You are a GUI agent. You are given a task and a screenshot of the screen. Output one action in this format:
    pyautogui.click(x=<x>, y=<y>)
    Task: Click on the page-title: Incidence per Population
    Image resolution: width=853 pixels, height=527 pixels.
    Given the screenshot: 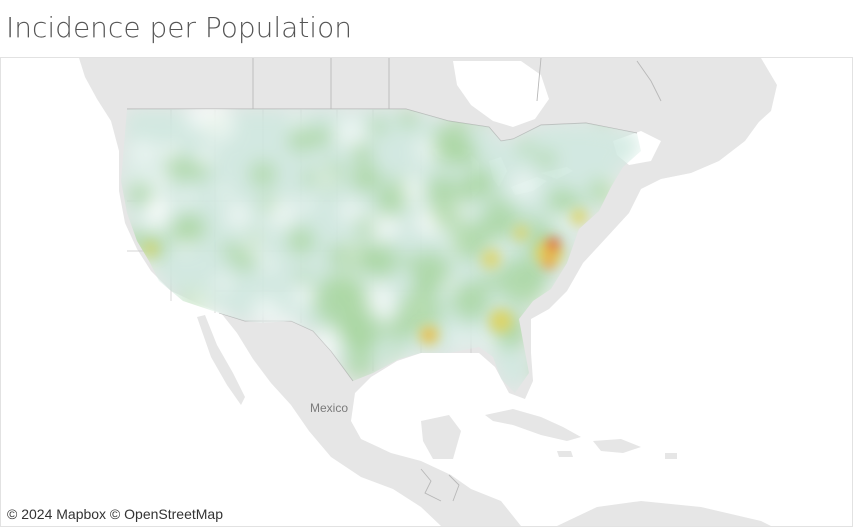 What is the action you would take?
    pyautogui.click(x=179, y=27)
    